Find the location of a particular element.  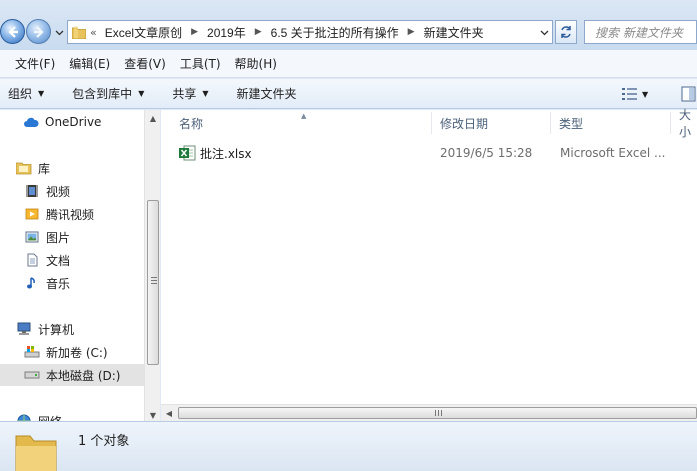

document-icon is located at coordinates (32, 260).